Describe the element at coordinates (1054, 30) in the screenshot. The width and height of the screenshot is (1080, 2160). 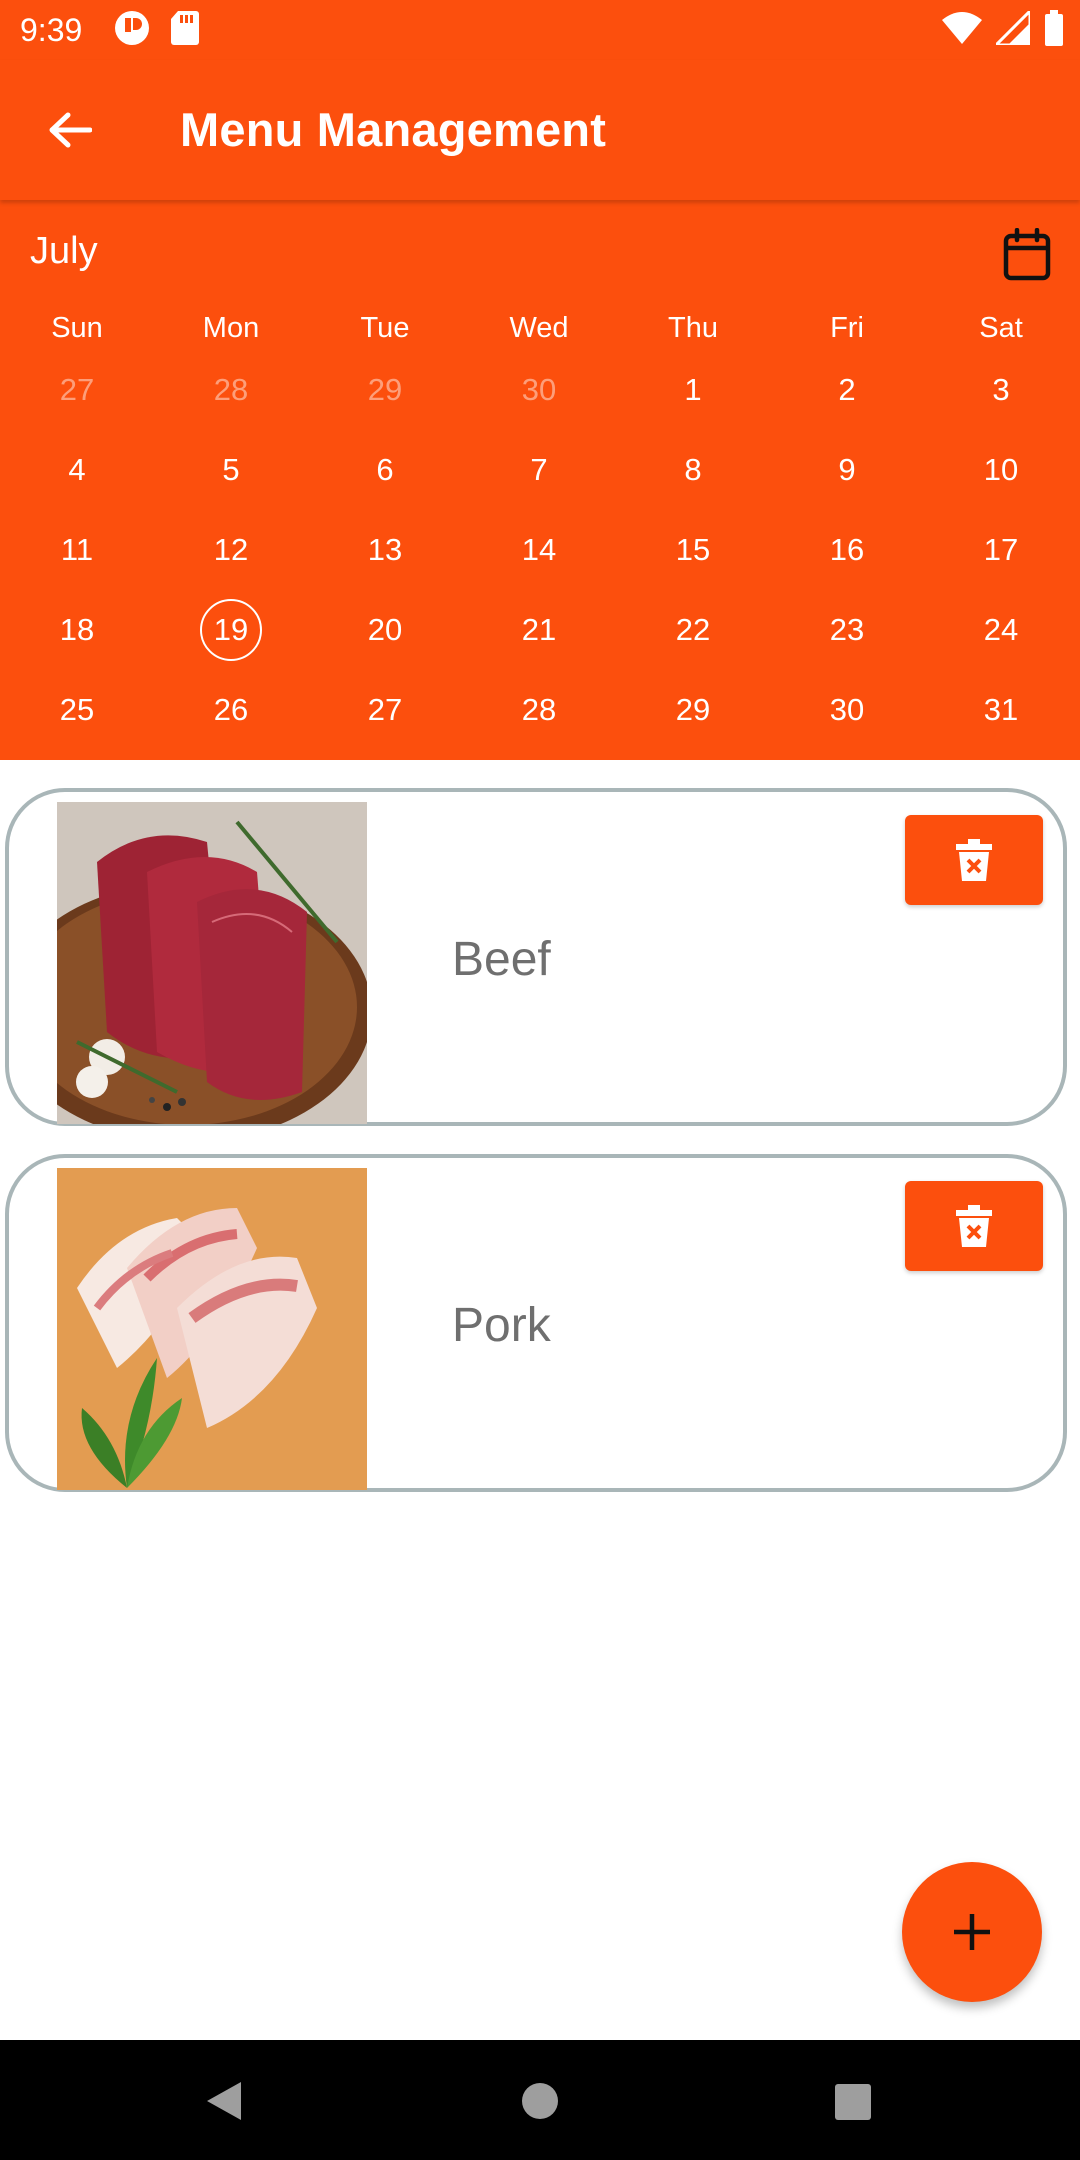
I see `battery-icon` at that location.